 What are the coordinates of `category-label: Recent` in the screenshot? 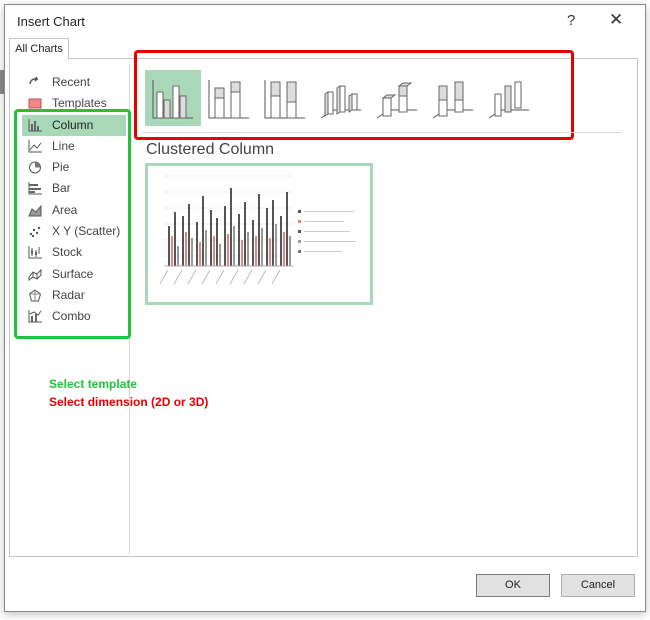 It's located at (71, 82).